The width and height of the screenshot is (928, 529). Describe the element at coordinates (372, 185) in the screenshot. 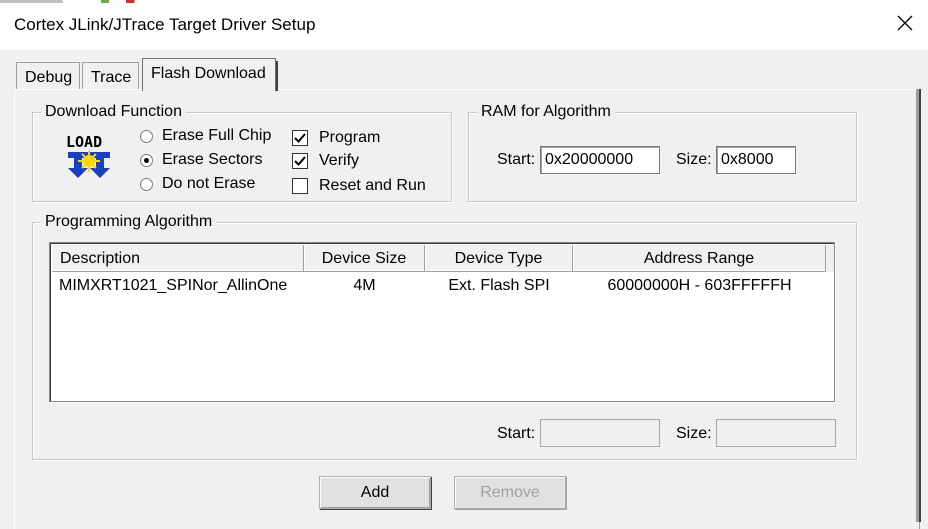

I see `reset-and-run-label: Reset and Run` at that location.